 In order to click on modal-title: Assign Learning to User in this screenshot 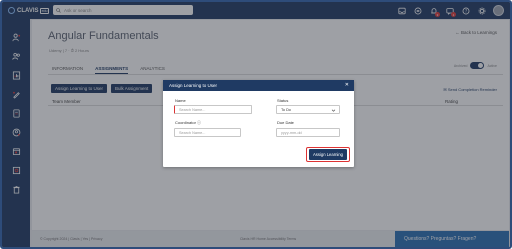, I will do `click(193, 85)`.